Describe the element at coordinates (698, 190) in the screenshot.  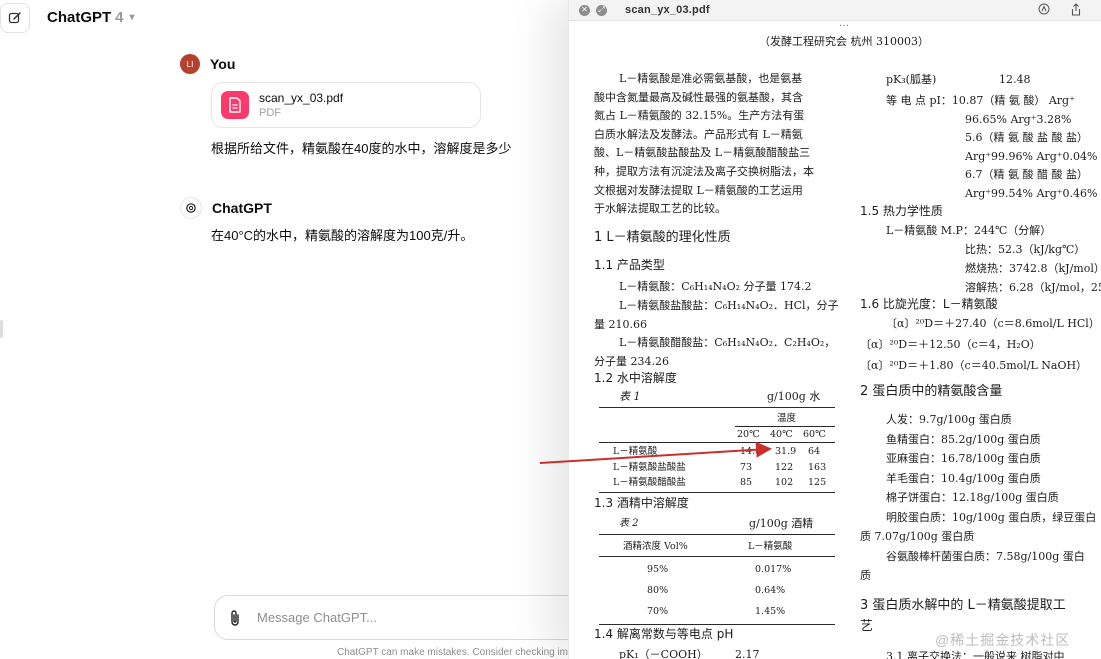
I see `text-line: 文根据对发酵法提取 L－精氨酸的工艺运用` at that location.